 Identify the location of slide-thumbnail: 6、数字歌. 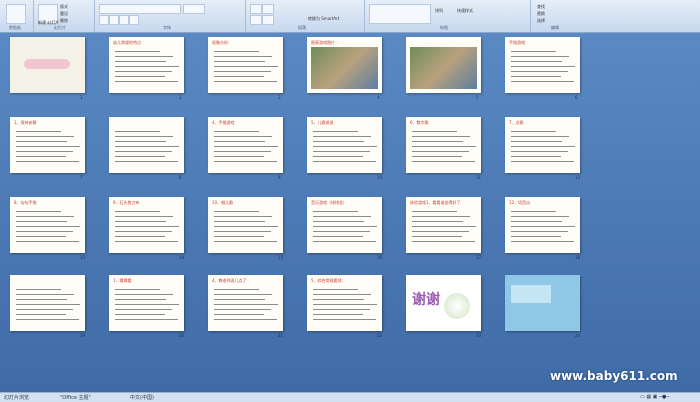
(443, 145).